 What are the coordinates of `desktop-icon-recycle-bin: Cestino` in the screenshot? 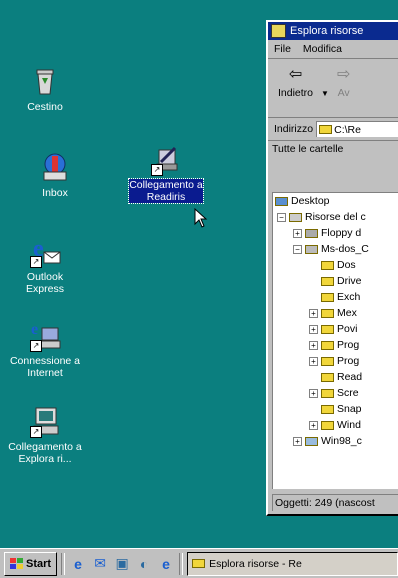 It's located at (45, 88).